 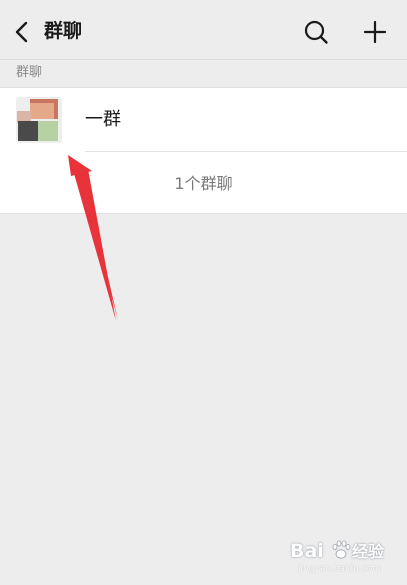 I want to click on row-divider, so click(x=246, y=151).